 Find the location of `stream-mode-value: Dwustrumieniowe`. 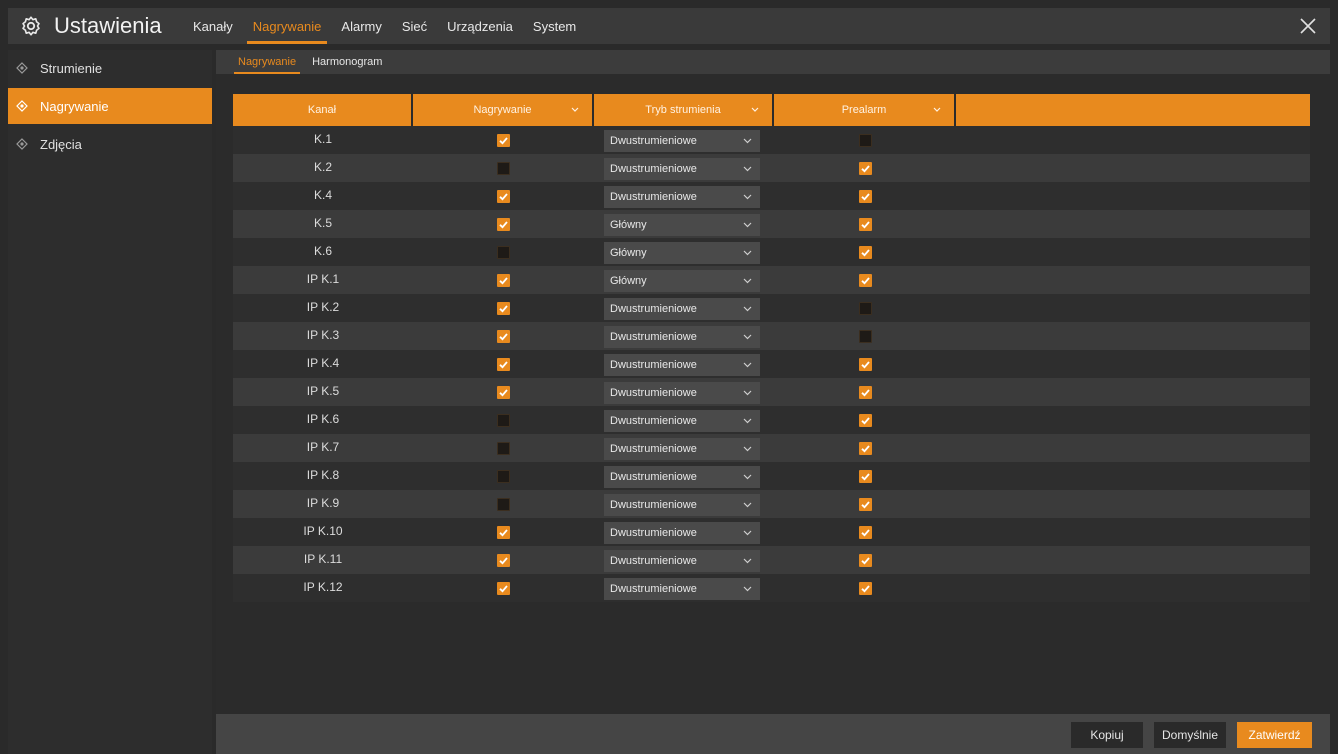

stream-mode-value: Dwustrumieniowe is located at coordinates (653, 421).